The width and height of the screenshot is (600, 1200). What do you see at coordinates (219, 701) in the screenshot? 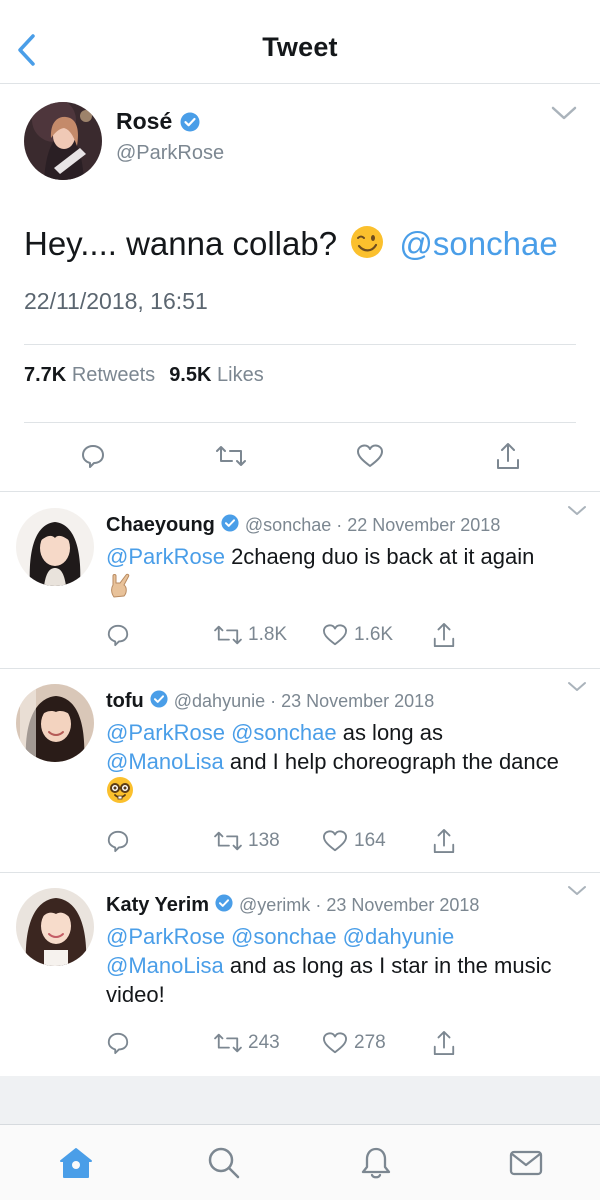
I see `reply-author-handle: @dahyunie` at bounding box center [219, 701].